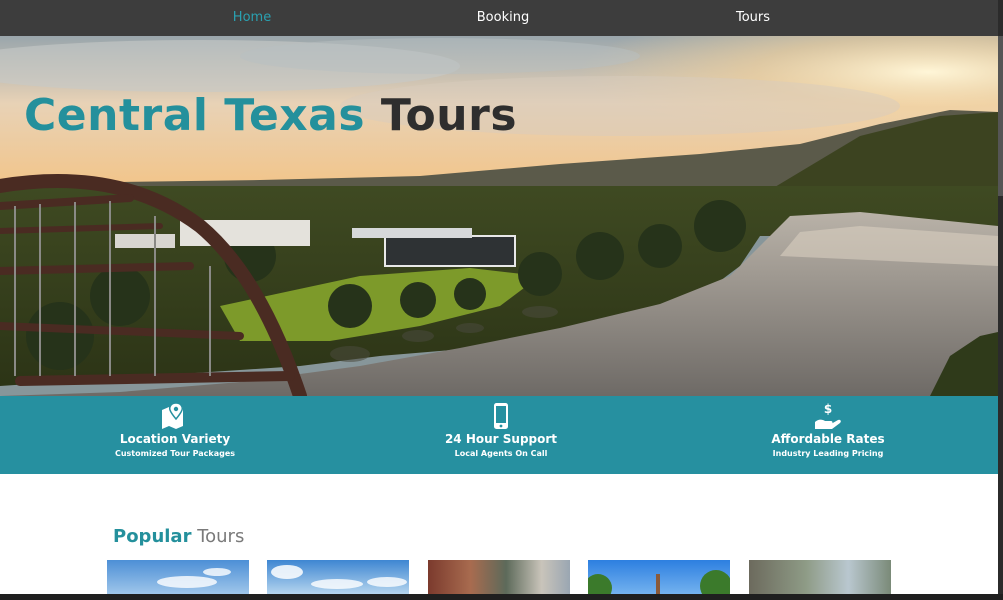 The height and width of the screenshot is (600, 1003). I want to click on feature-subtitle: Industry Leading Pricing, so click(828, 453).